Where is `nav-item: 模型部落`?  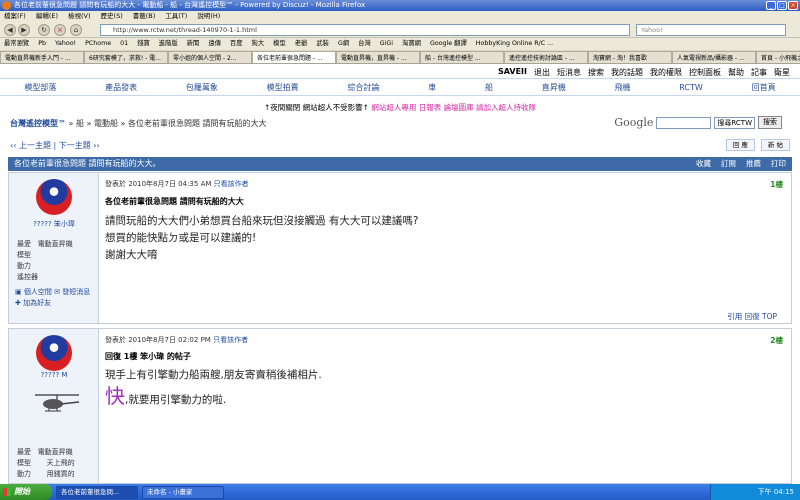 nav-item: 模型部落 is located at coordinates (40, 87).